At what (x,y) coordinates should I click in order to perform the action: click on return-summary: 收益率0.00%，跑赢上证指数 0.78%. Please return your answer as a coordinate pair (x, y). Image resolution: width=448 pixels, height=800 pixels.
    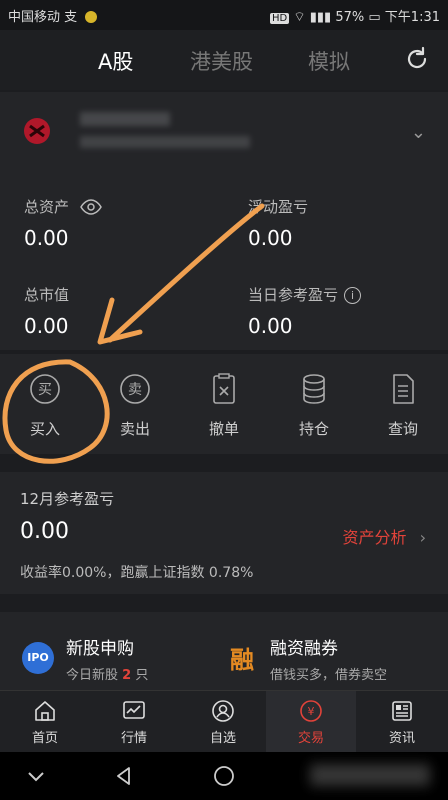
    Looking at the image, I should click on (137, 573).